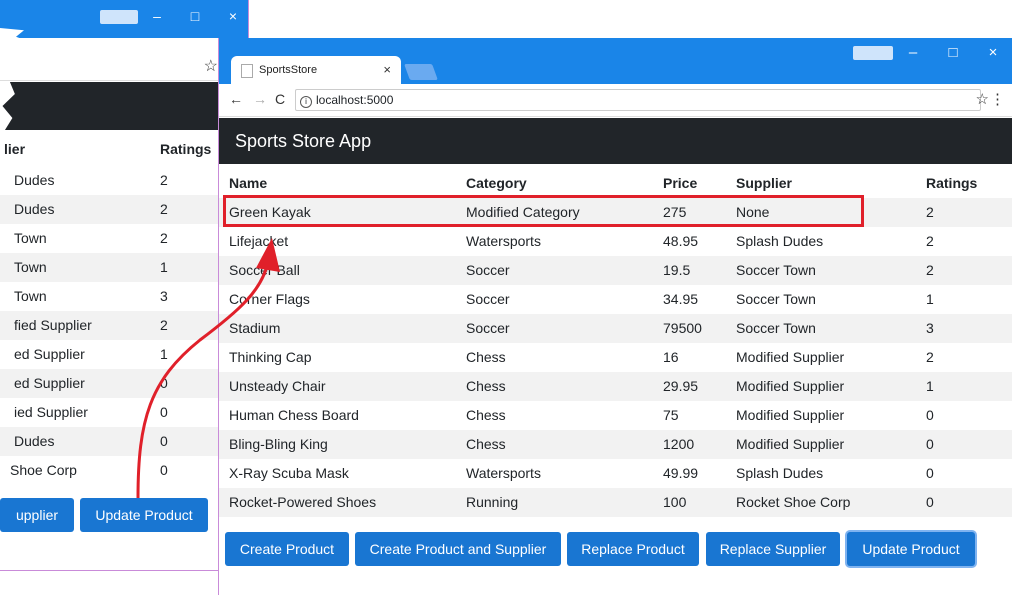 The width and height of the screenshot is (1012, 595). What do you see at coordinates (236, 99) in the screenshot?
I see `back-arrow-icon: ←` at bounding box center [236, 99].